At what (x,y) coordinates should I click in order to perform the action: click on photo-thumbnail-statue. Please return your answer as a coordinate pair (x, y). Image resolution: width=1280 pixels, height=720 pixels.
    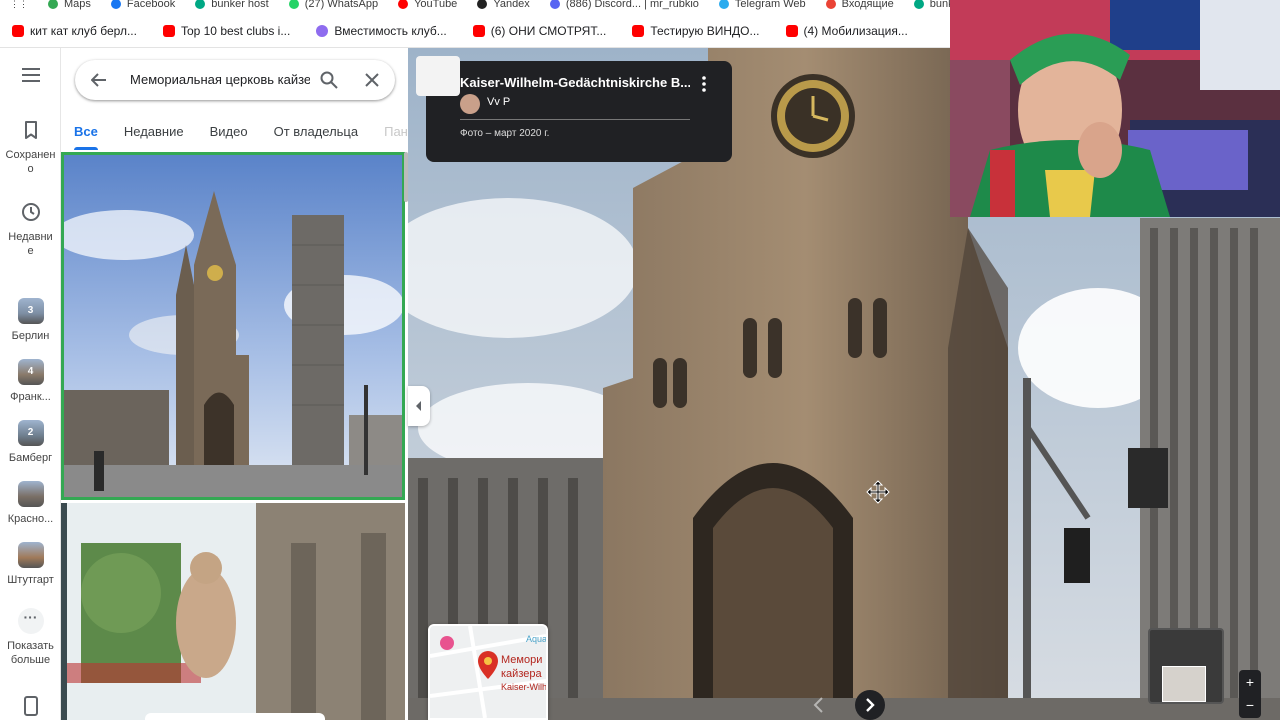
    Looking at the image, I should click on (233, 611).